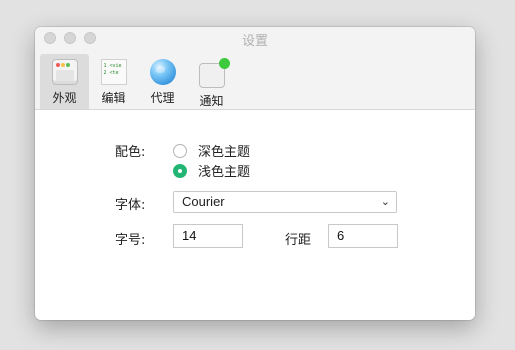 The height and width of the screenshot is (350, 515). Describe the element at coordinates (180, 170) in the screenshot. I see `radio-light-theme-button` at that location.